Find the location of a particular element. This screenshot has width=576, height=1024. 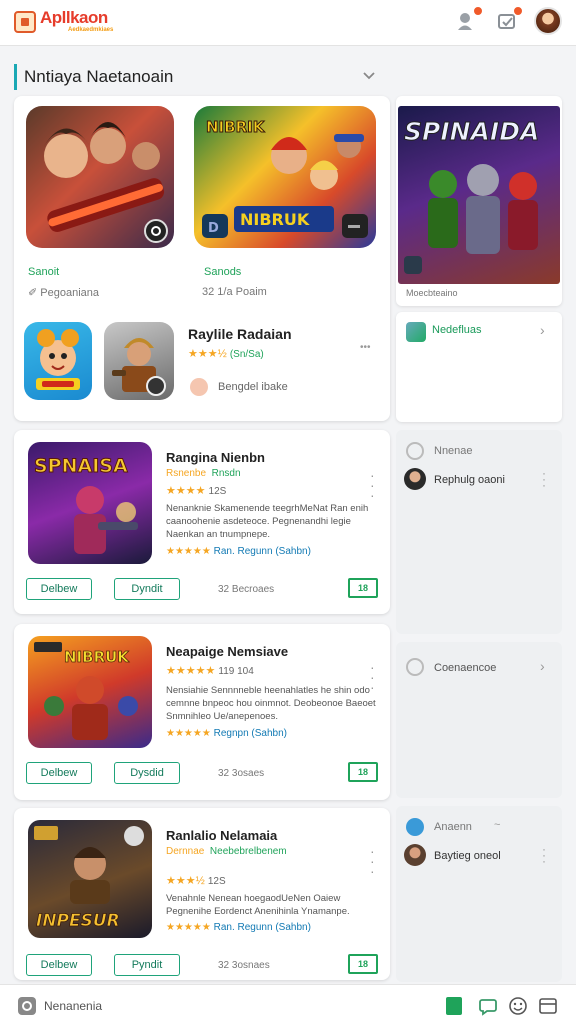

app-2-stars: ★★★★★ 119 104 is located at coordinates (210, 670).